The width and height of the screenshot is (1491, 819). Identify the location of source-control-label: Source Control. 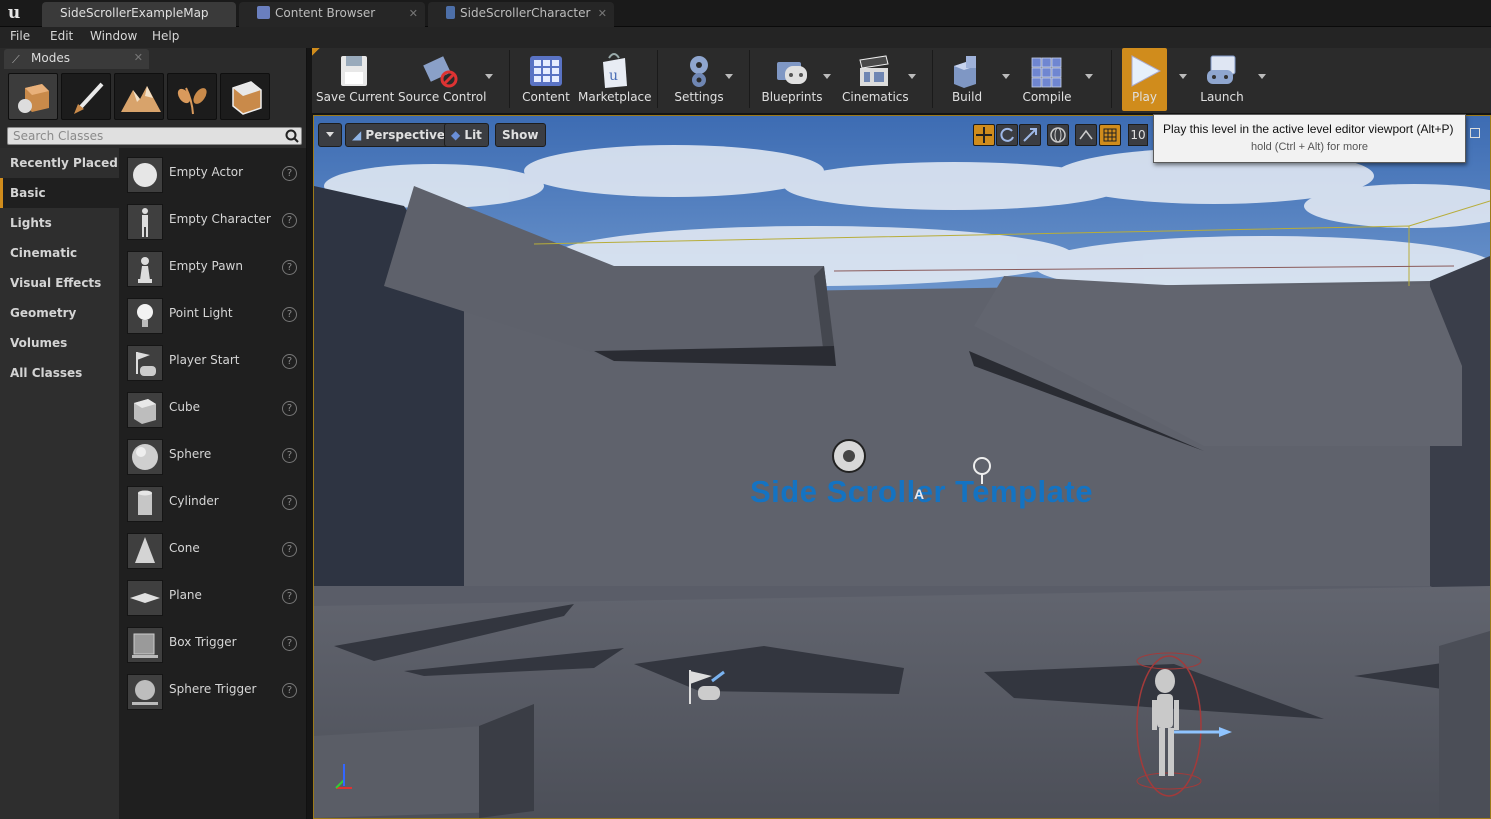
(442, 97).